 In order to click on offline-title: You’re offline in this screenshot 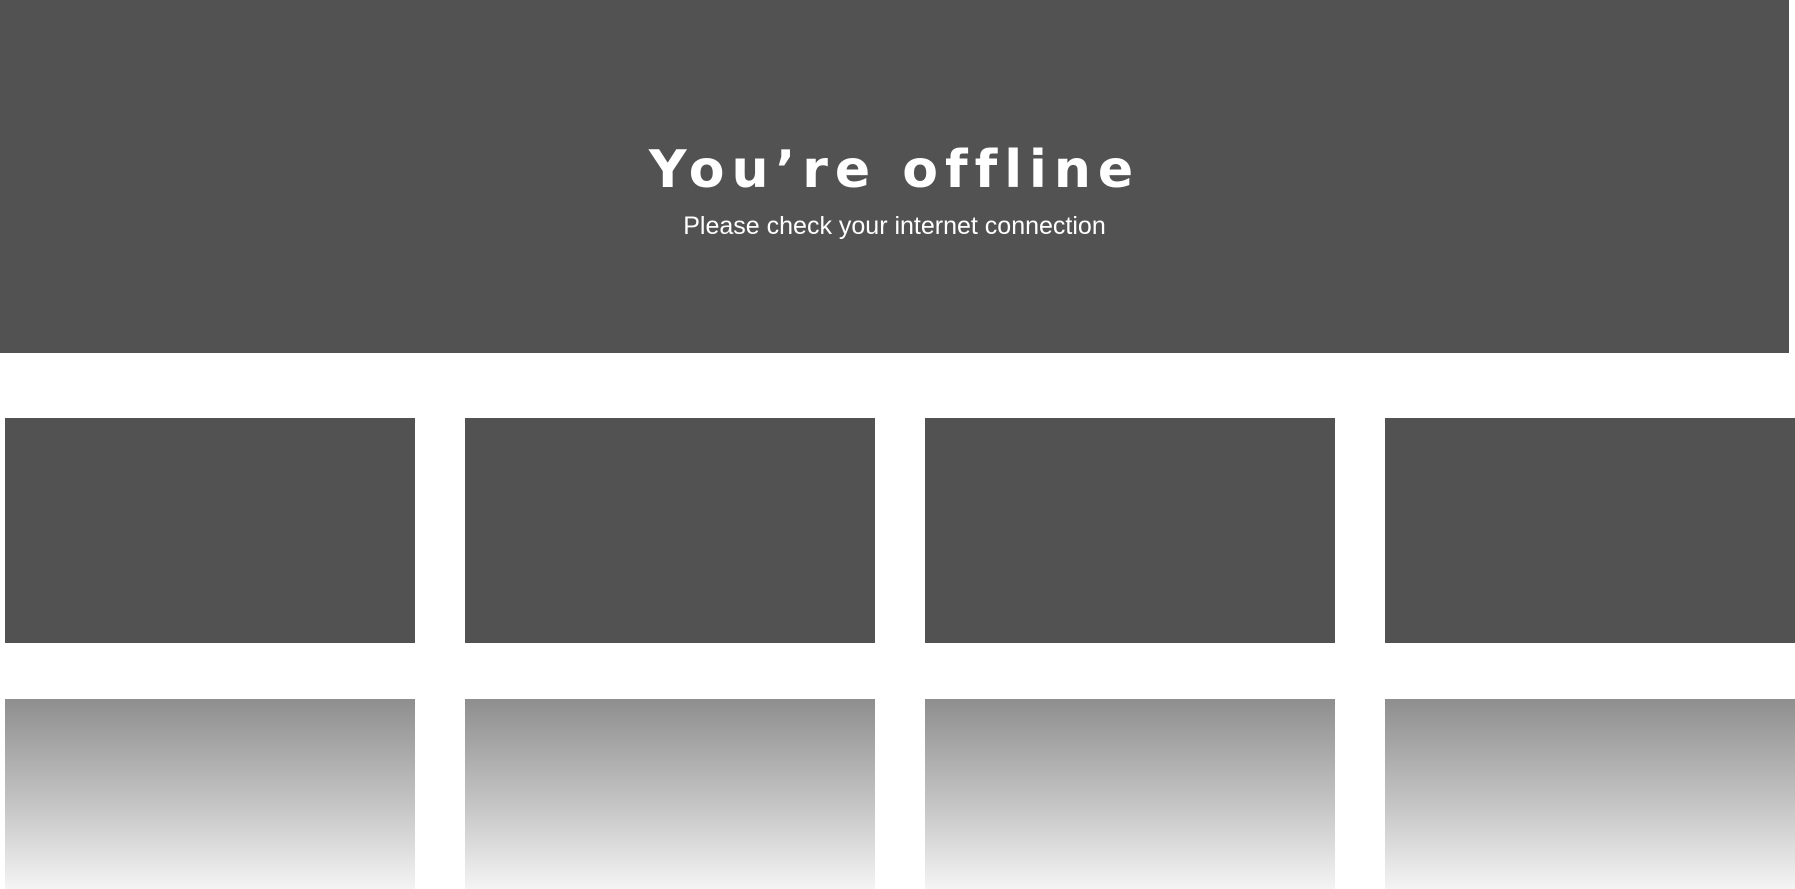, I will do `click(894, 170)`.